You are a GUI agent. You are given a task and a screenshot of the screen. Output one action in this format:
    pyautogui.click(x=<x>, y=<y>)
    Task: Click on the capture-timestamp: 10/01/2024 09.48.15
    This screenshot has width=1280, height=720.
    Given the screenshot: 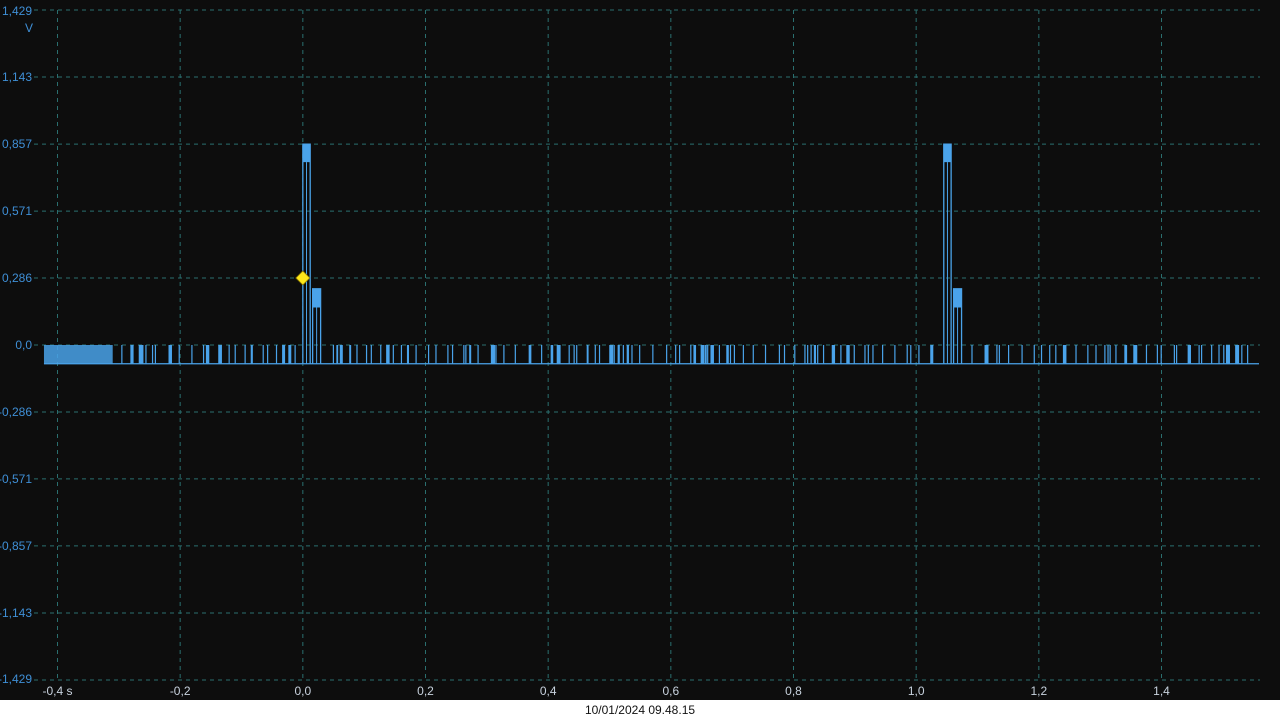 What is the action you would take?
    pyautogui.click(x=640, y=710)
    